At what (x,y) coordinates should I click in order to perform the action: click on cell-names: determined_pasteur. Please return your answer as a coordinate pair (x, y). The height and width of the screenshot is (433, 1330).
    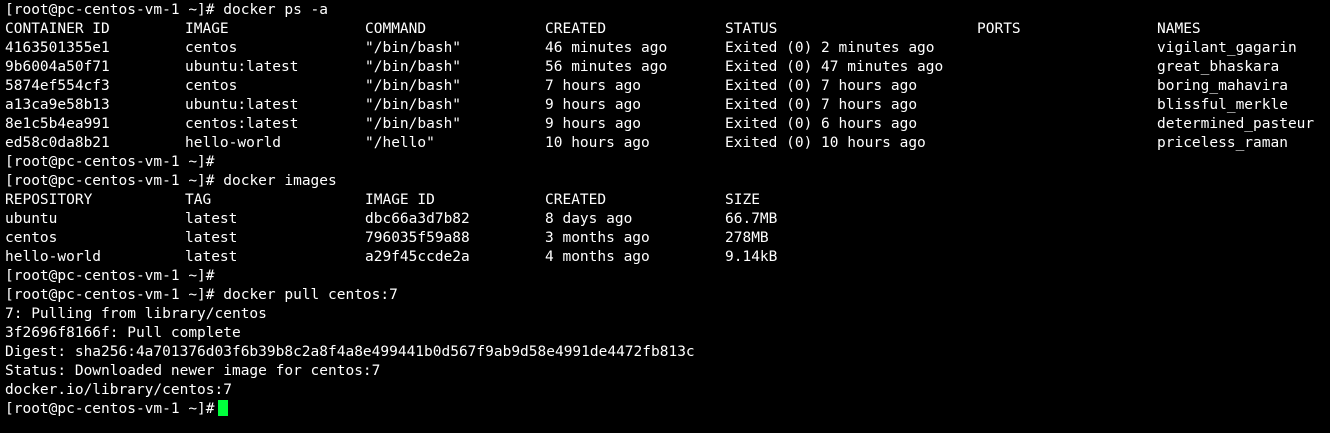
    Looking at the image, I should click on (1236, 124).